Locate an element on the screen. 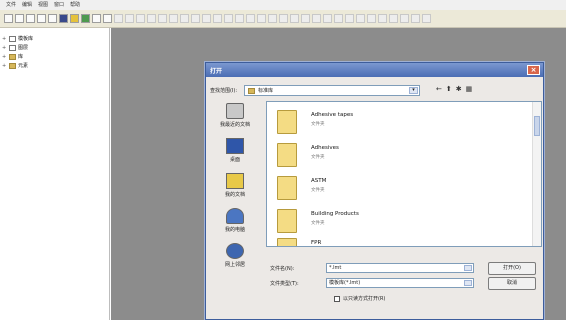  place-recent: 我最近的文档 is located at coordinates (235, 115).